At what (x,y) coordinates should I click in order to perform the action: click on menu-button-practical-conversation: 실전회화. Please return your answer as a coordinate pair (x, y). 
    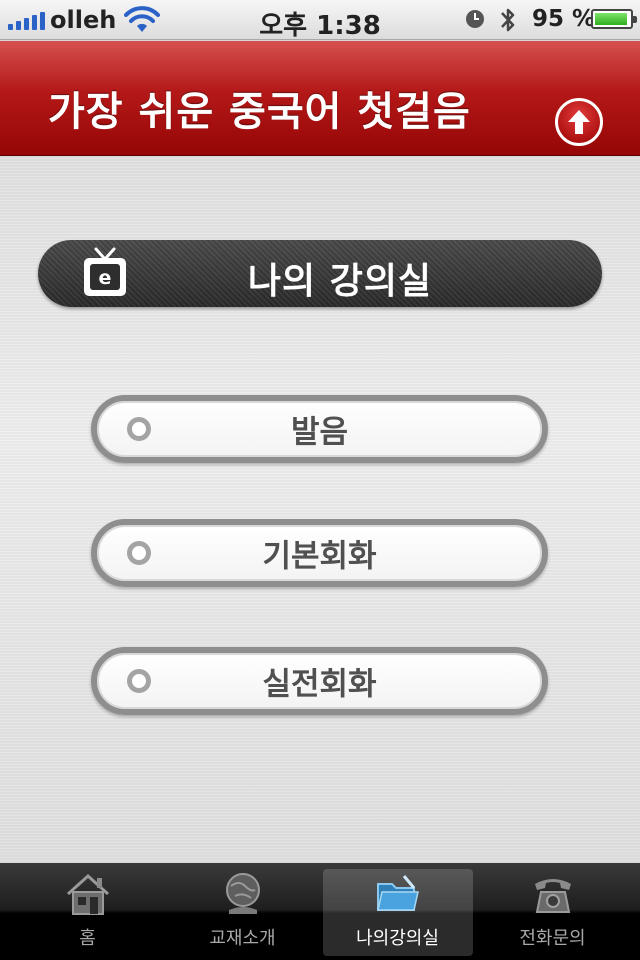
    Looking at the image, I should click on (319, 681).